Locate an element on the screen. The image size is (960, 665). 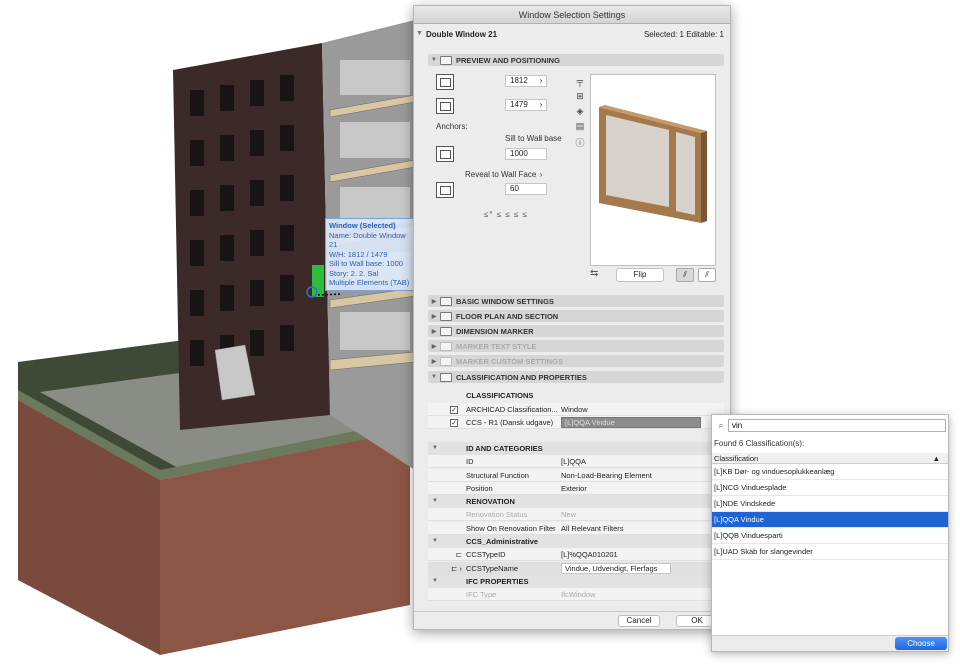
window-preview-drawing is located at coordinates (653, 164).